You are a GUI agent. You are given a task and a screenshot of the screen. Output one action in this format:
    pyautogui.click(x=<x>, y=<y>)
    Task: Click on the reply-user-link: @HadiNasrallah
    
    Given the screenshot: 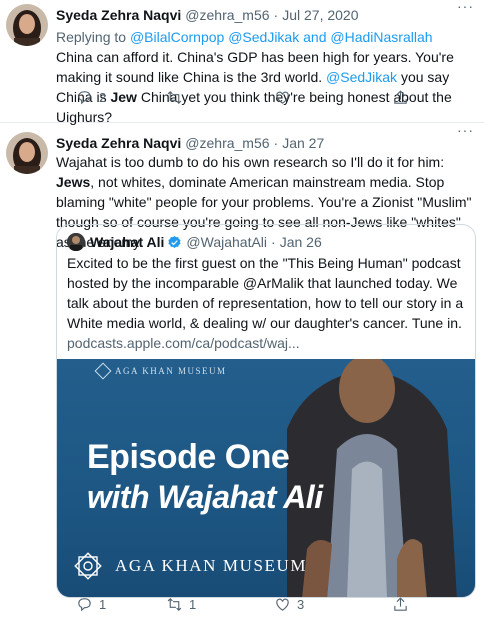 What is the action you would take?
    pyautogui.click(x=381, y=37)
    